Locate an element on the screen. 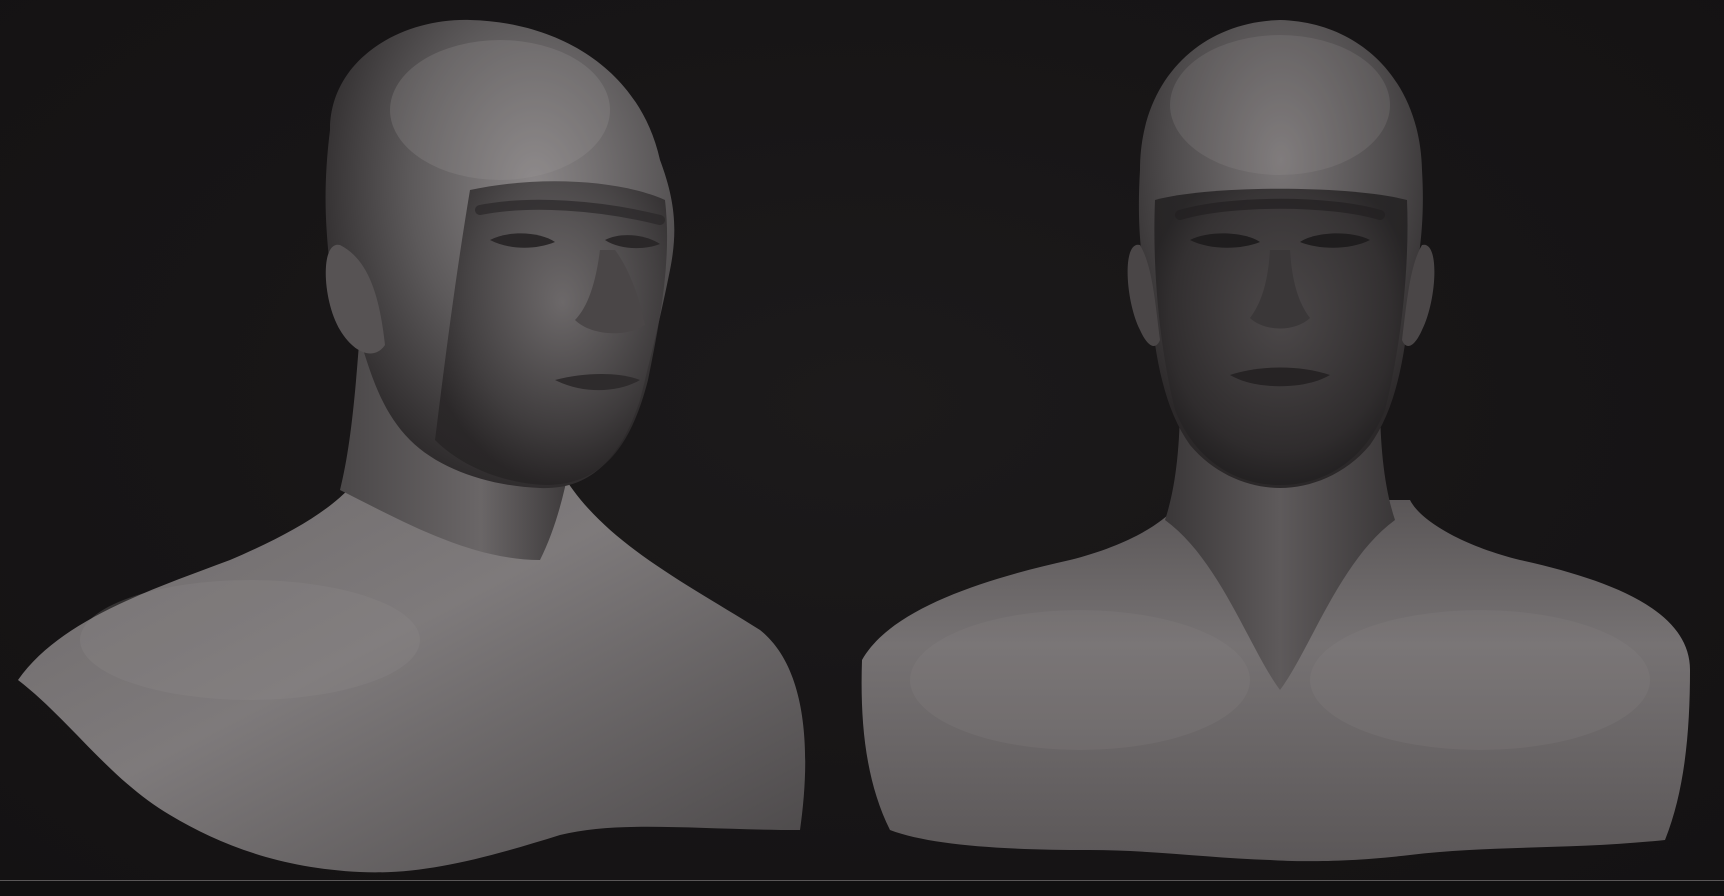 The height and width of the screenshot is (896, 1724). face-shading is located at coordinates (551, 333).